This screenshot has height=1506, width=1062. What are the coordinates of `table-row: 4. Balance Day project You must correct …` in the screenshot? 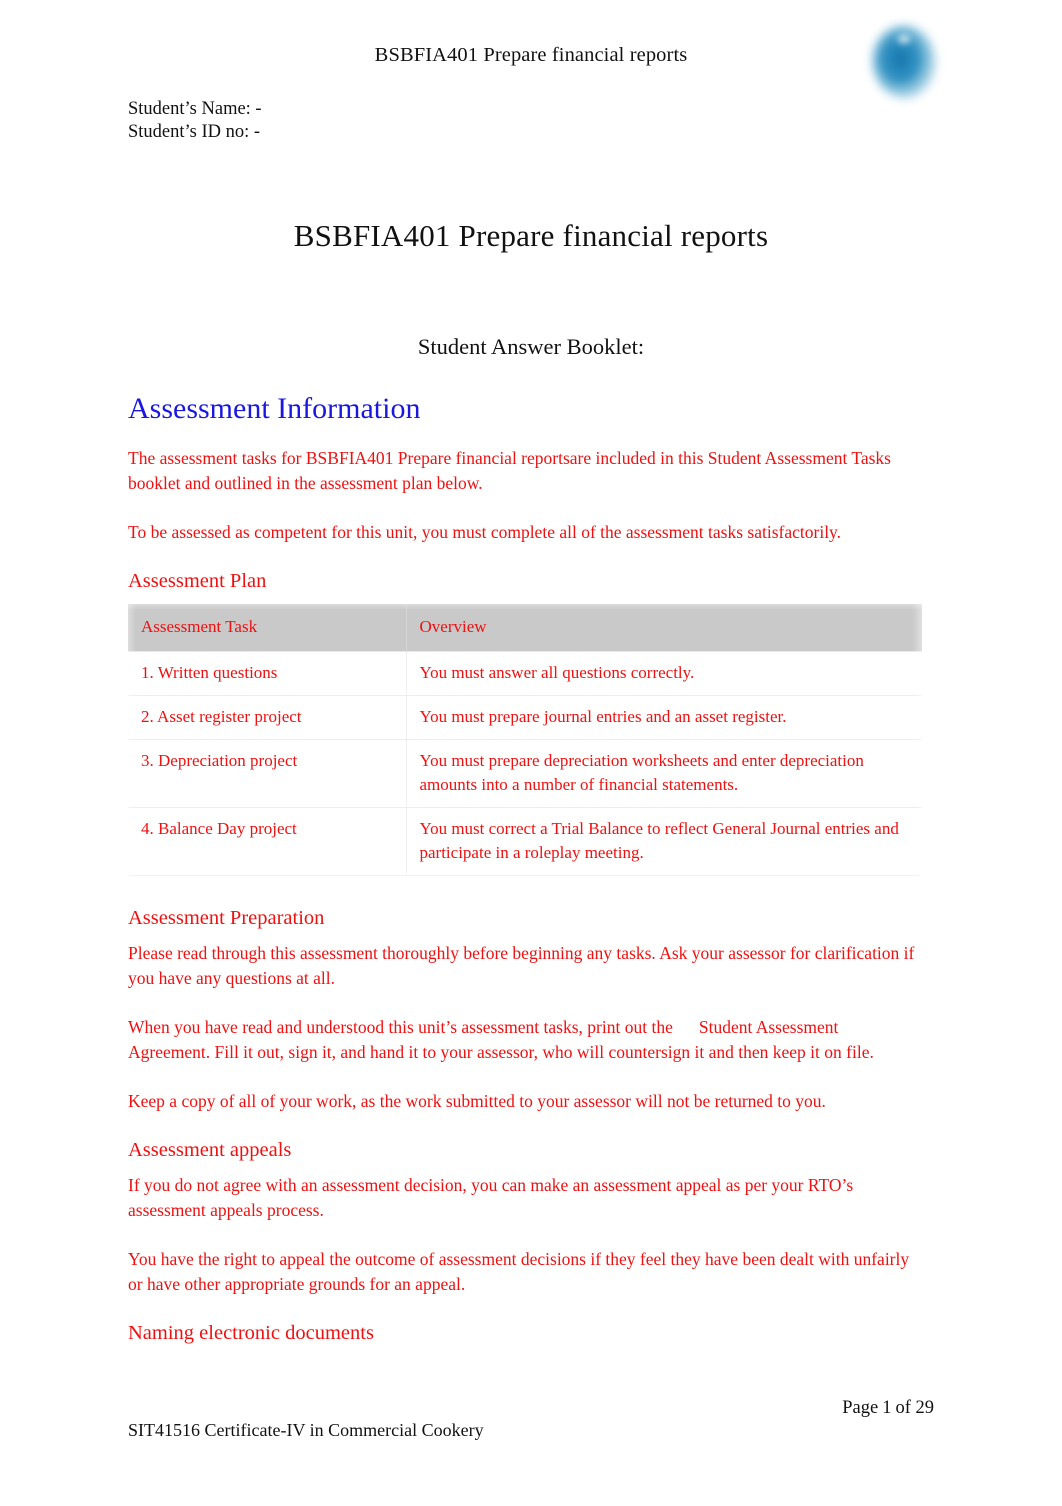 It's located at (525, 841).